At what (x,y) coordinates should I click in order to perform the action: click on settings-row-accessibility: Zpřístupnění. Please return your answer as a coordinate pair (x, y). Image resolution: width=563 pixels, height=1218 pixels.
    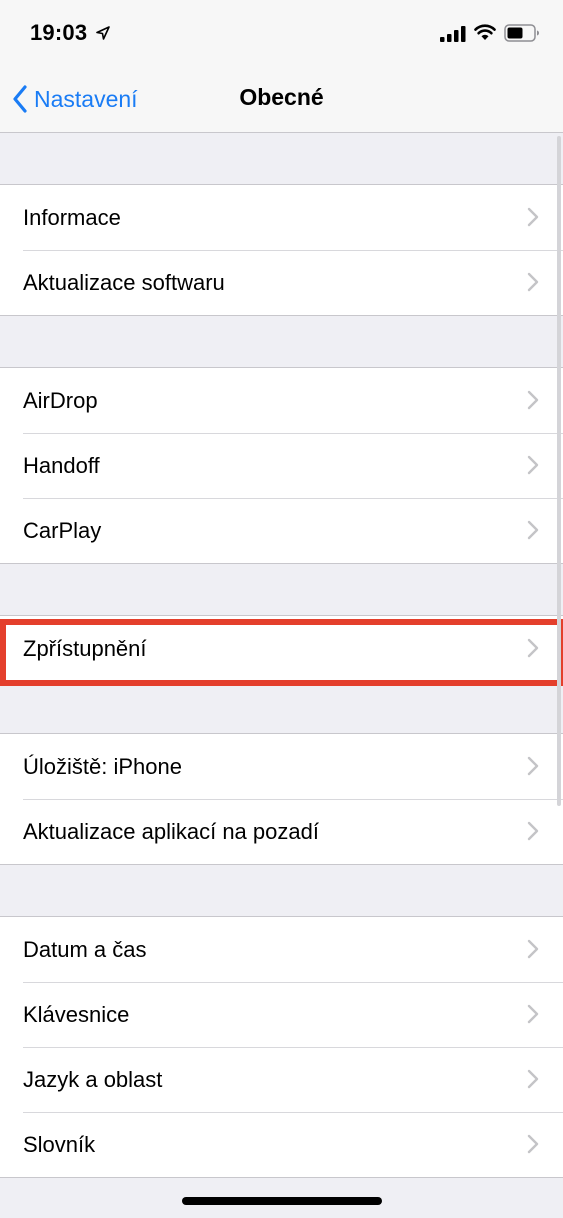
    Looking at the image, I should click on (281, 648).